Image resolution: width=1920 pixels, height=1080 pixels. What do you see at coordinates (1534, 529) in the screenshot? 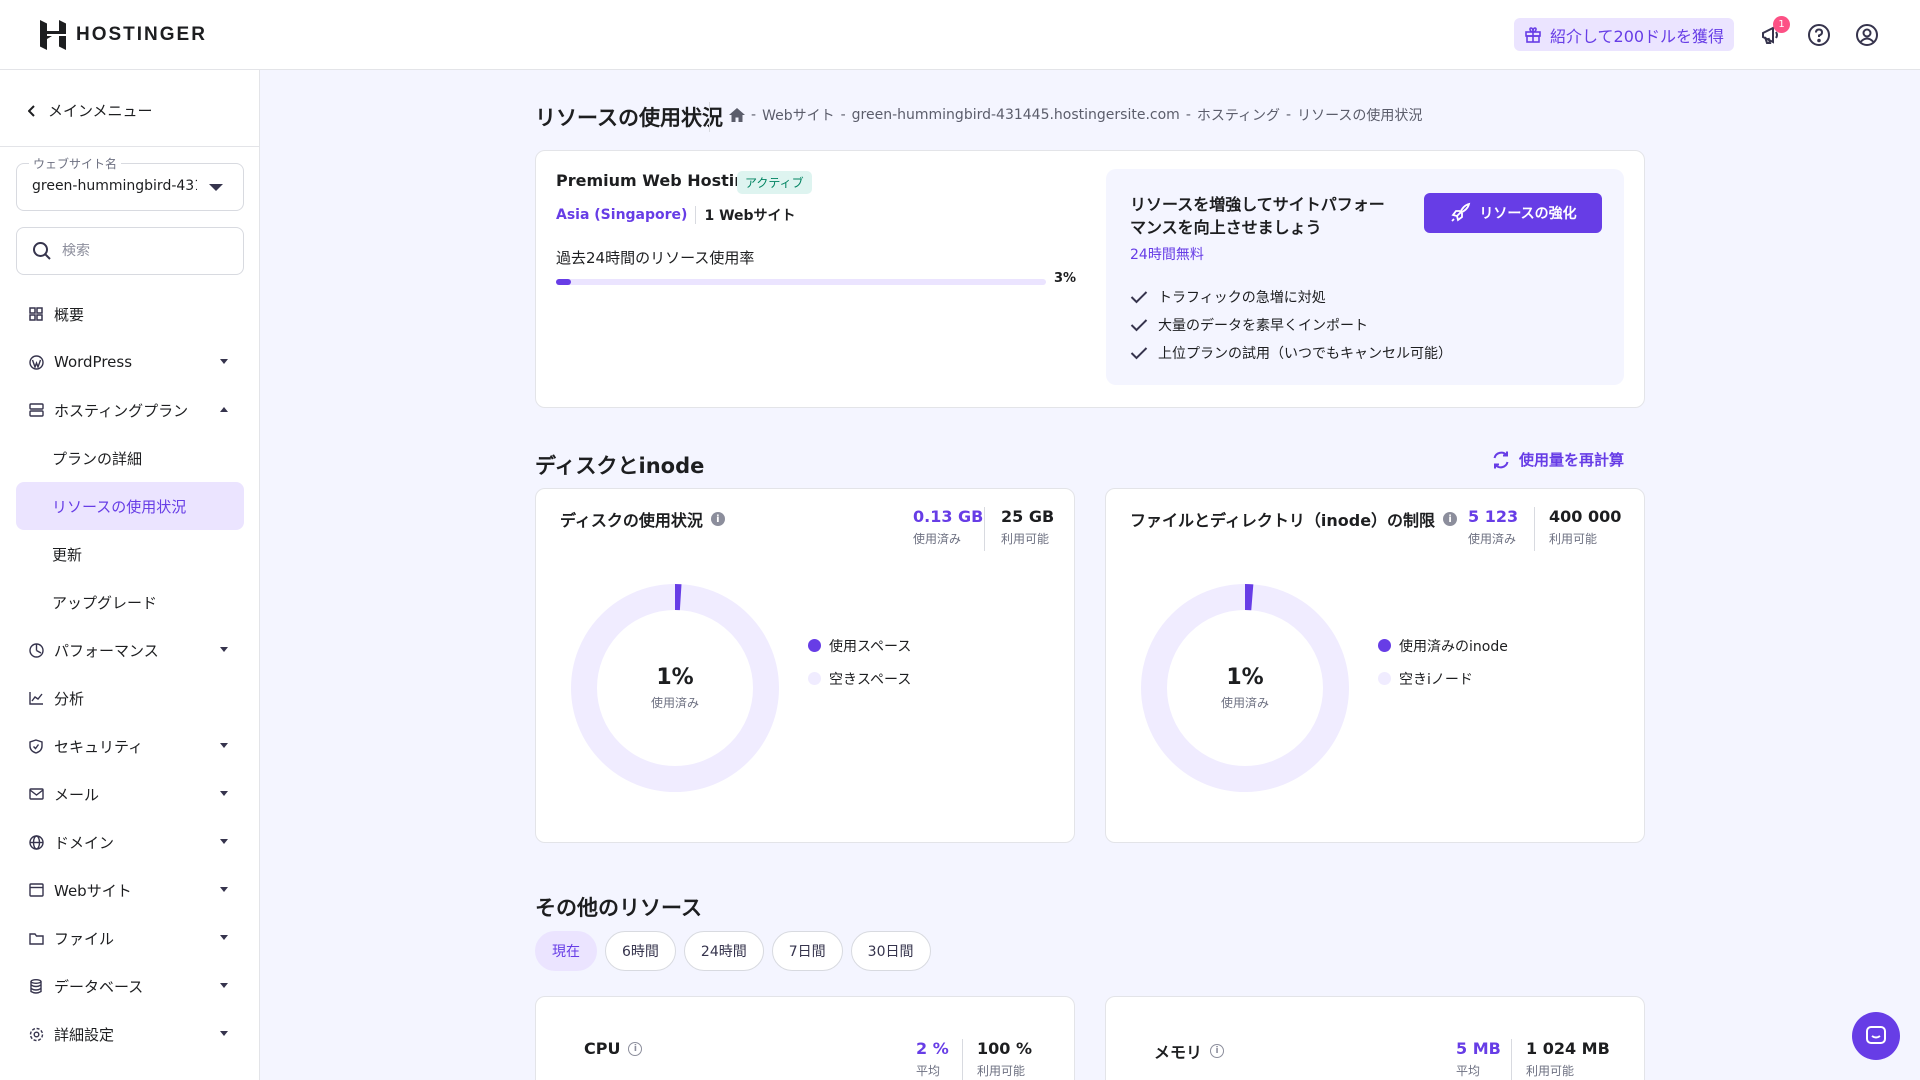
I see `stat-divider` at bounding box center [1534, 529].